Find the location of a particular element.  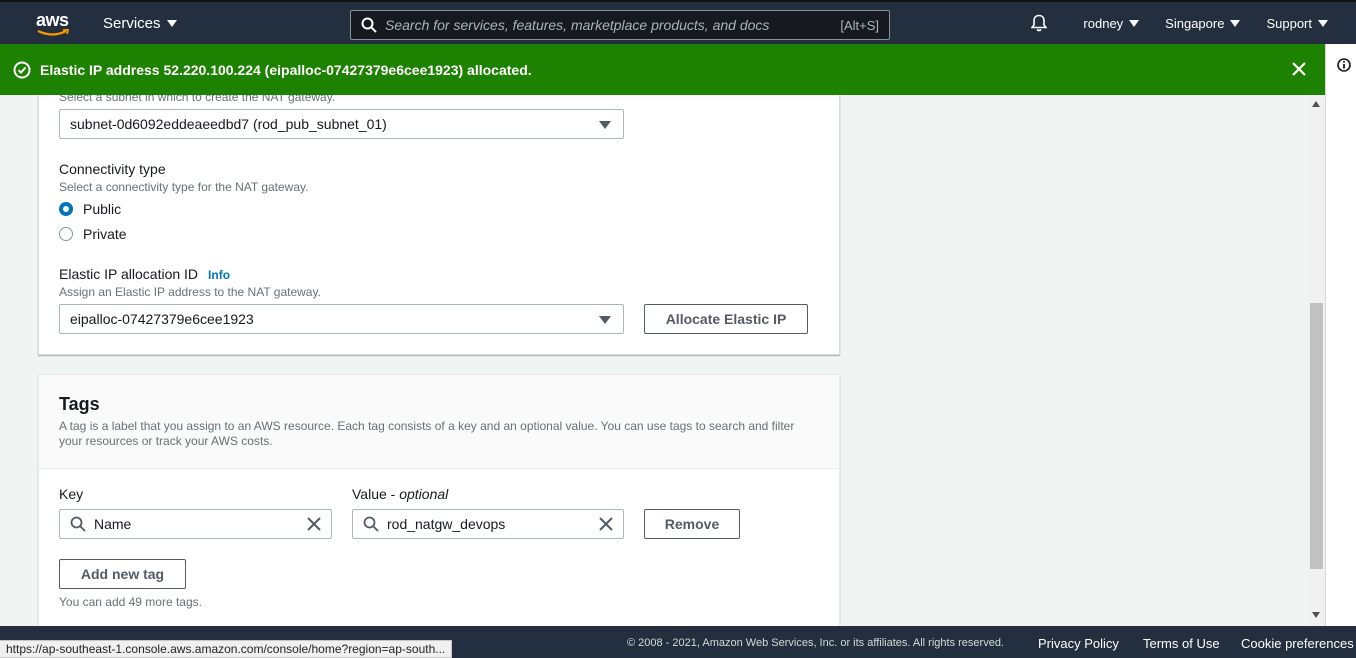

tags-title: Tags is located at coordinates (79, 404).